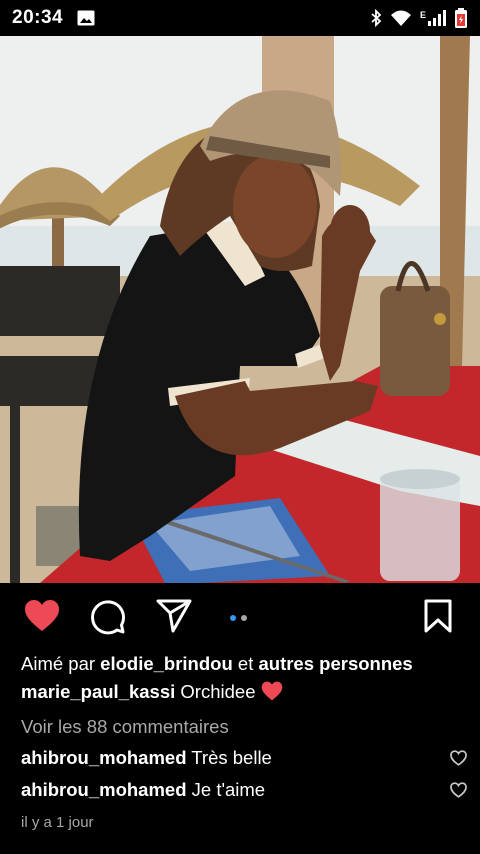  Describe the element at coordinates (98, 691) in the screenshot. I see `caption-author-link: marie_paul_kassi` at that location.